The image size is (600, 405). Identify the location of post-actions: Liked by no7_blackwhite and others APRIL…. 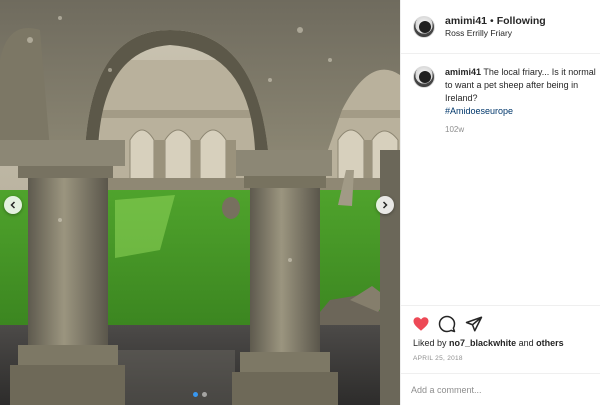
(500, 355).